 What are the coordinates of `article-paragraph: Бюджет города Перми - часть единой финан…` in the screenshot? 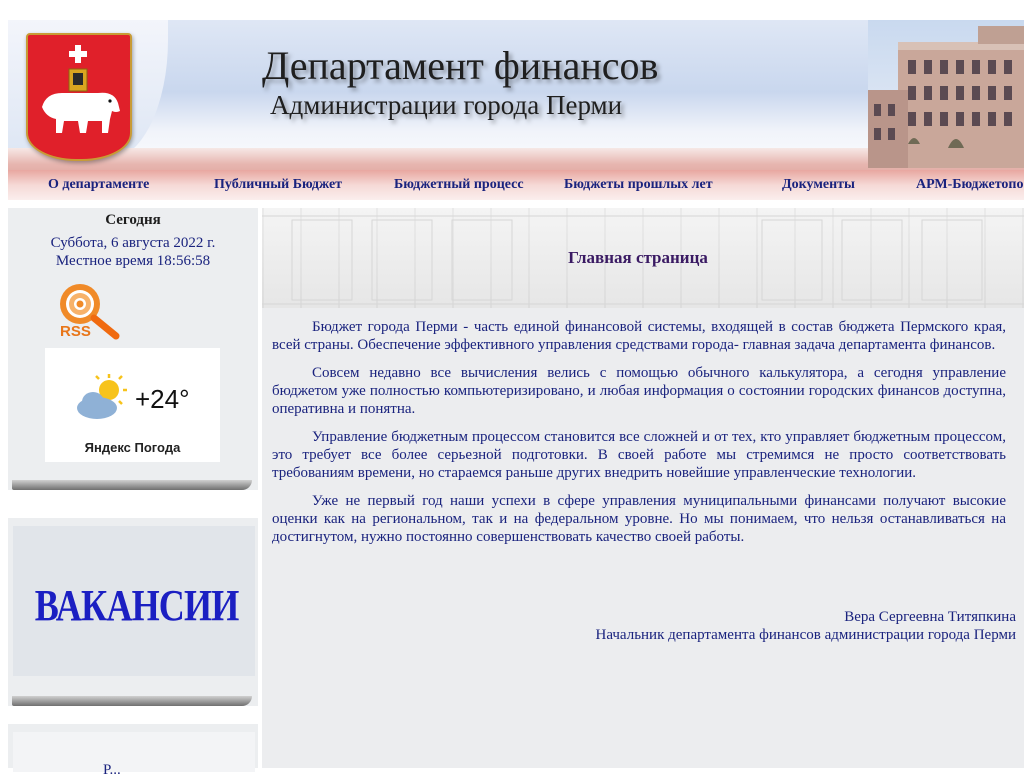 It's located at (639, 336).